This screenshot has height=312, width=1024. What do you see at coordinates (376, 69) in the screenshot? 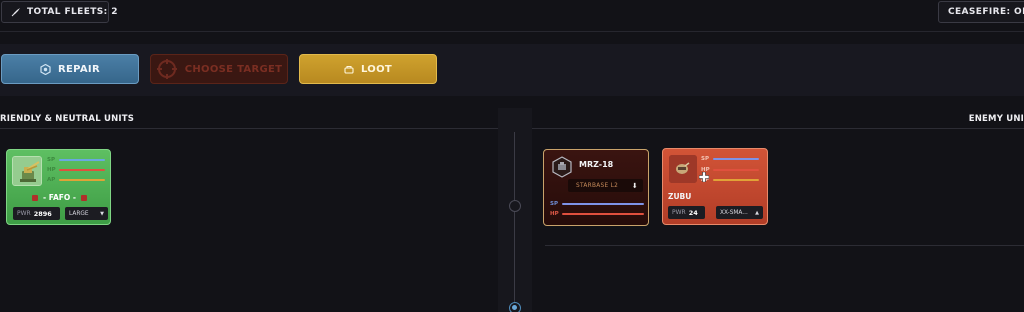
I see `loot-label: LOOT` at bounding box center [376, 69].